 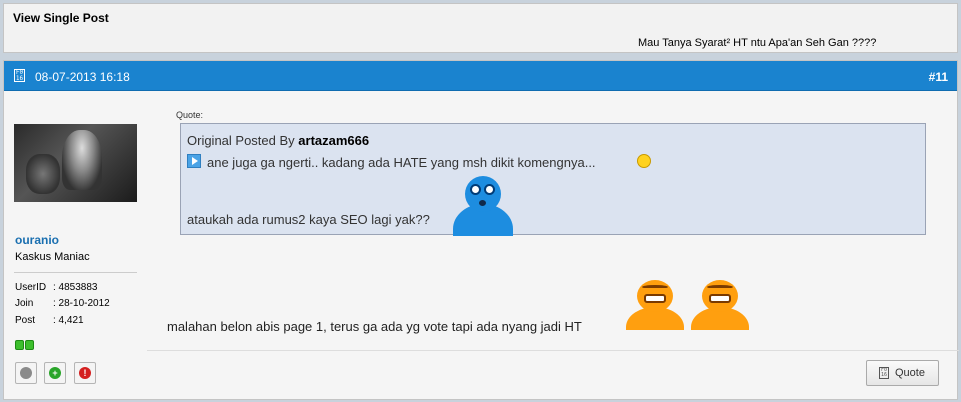 What do you see at coordinates (483, 205) in the screenshot?
I see `blue-emoticon` at bounding box center [483, 205].